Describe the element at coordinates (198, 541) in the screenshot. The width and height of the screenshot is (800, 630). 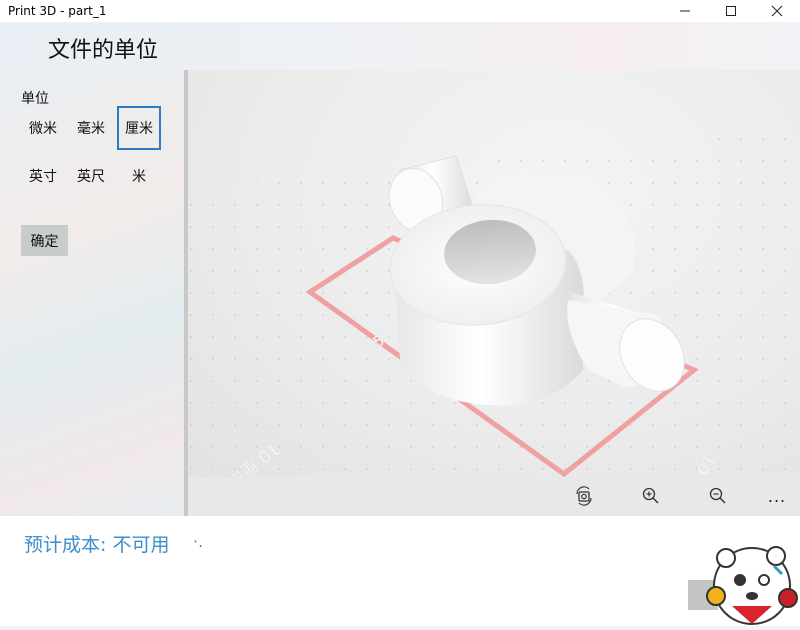
I see `cost-suffix: ·.` at that location.